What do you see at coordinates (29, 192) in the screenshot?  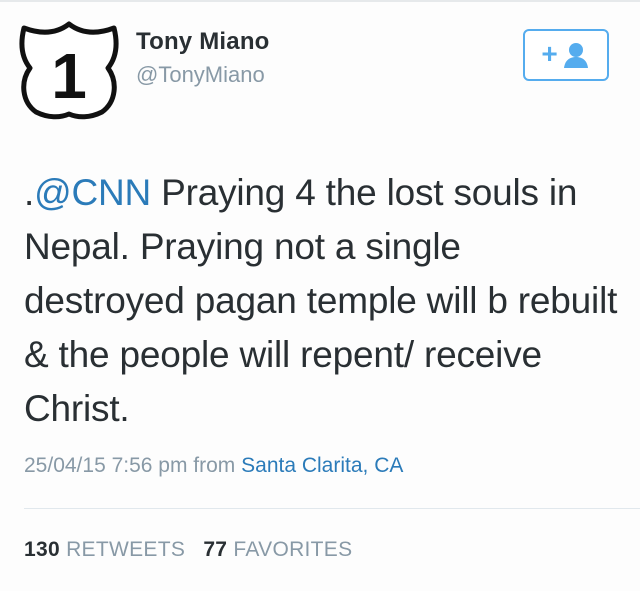 I see `tweet-prefix: .` at bounding box center [29, 192].